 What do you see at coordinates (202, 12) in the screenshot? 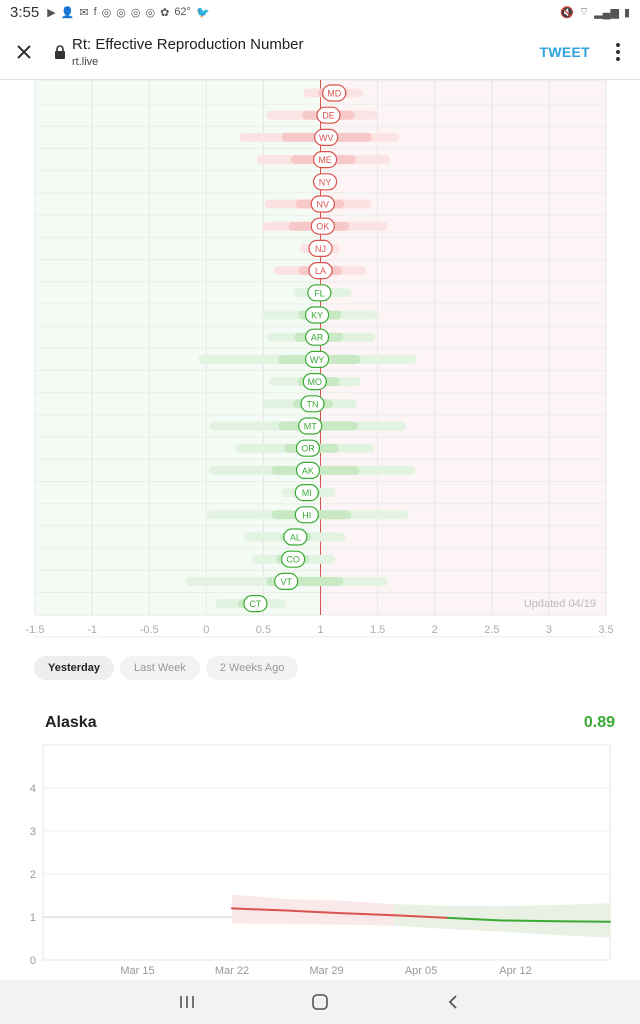
I see `twitter-icon: 🐦` at bounding box center [202, 12].